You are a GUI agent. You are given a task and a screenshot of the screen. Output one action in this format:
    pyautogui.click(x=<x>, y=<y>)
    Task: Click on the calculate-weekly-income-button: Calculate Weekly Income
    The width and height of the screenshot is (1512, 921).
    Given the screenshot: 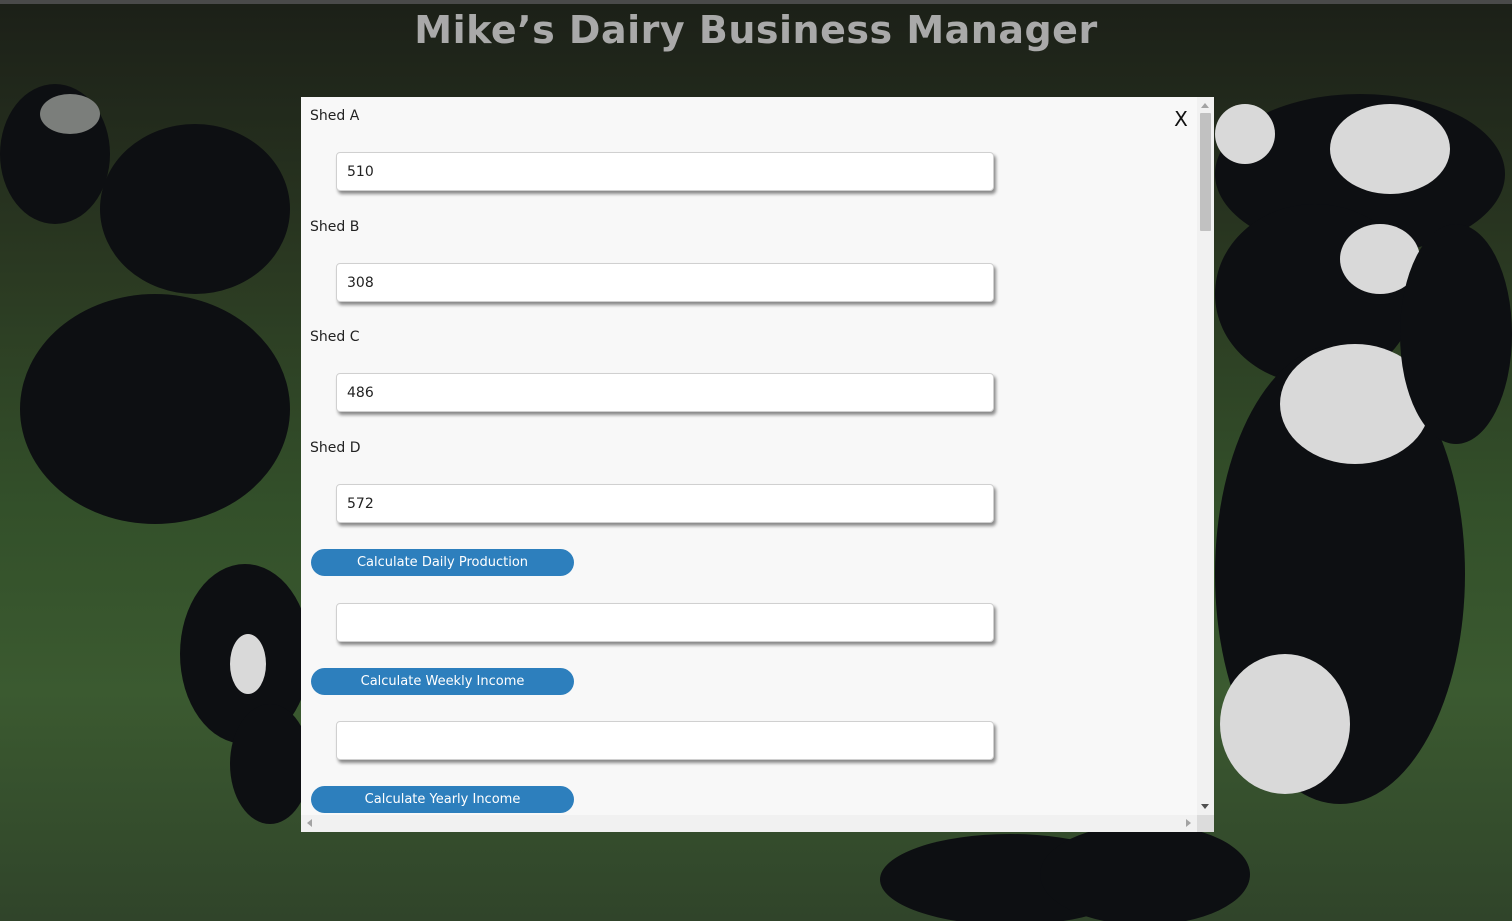 What is the action you would take?
    pyautogui.click(x=442, y=681)
    